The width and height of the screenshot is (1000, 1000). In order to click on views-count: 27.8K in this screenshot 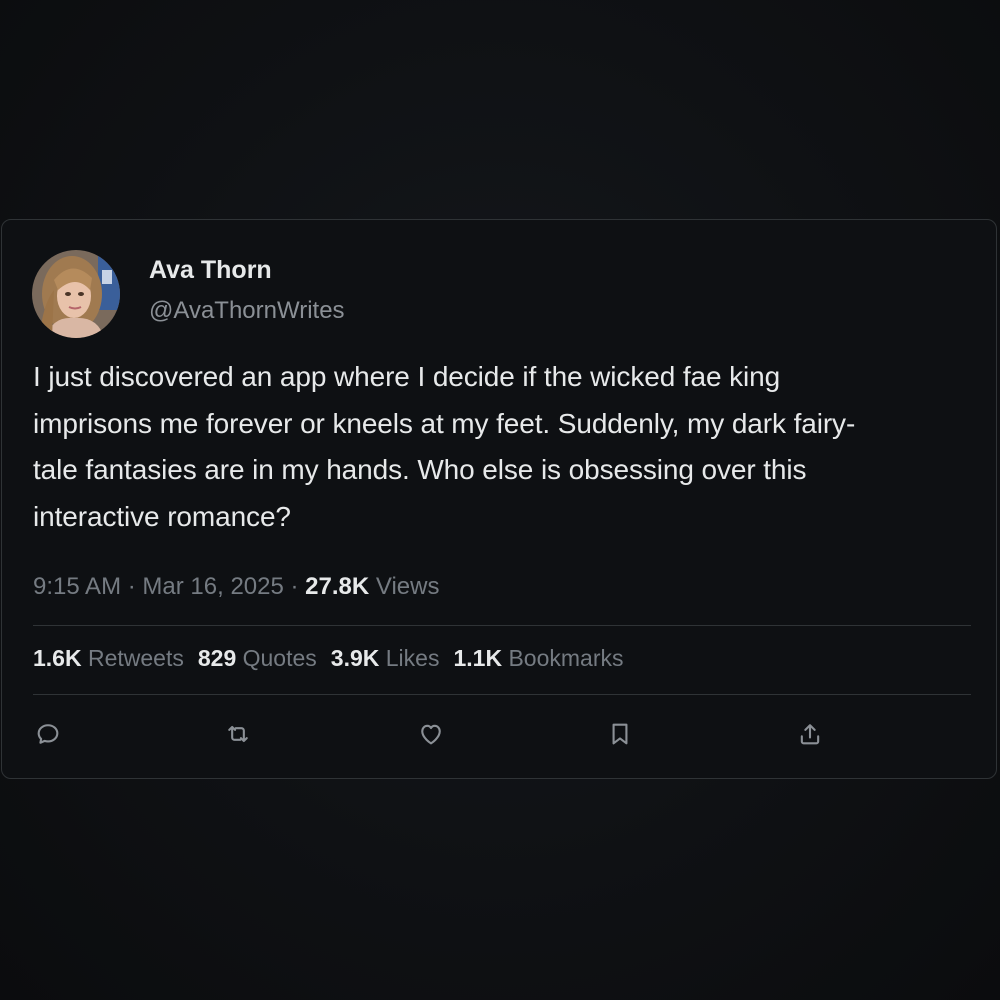, I will do `click(337, 586)`.